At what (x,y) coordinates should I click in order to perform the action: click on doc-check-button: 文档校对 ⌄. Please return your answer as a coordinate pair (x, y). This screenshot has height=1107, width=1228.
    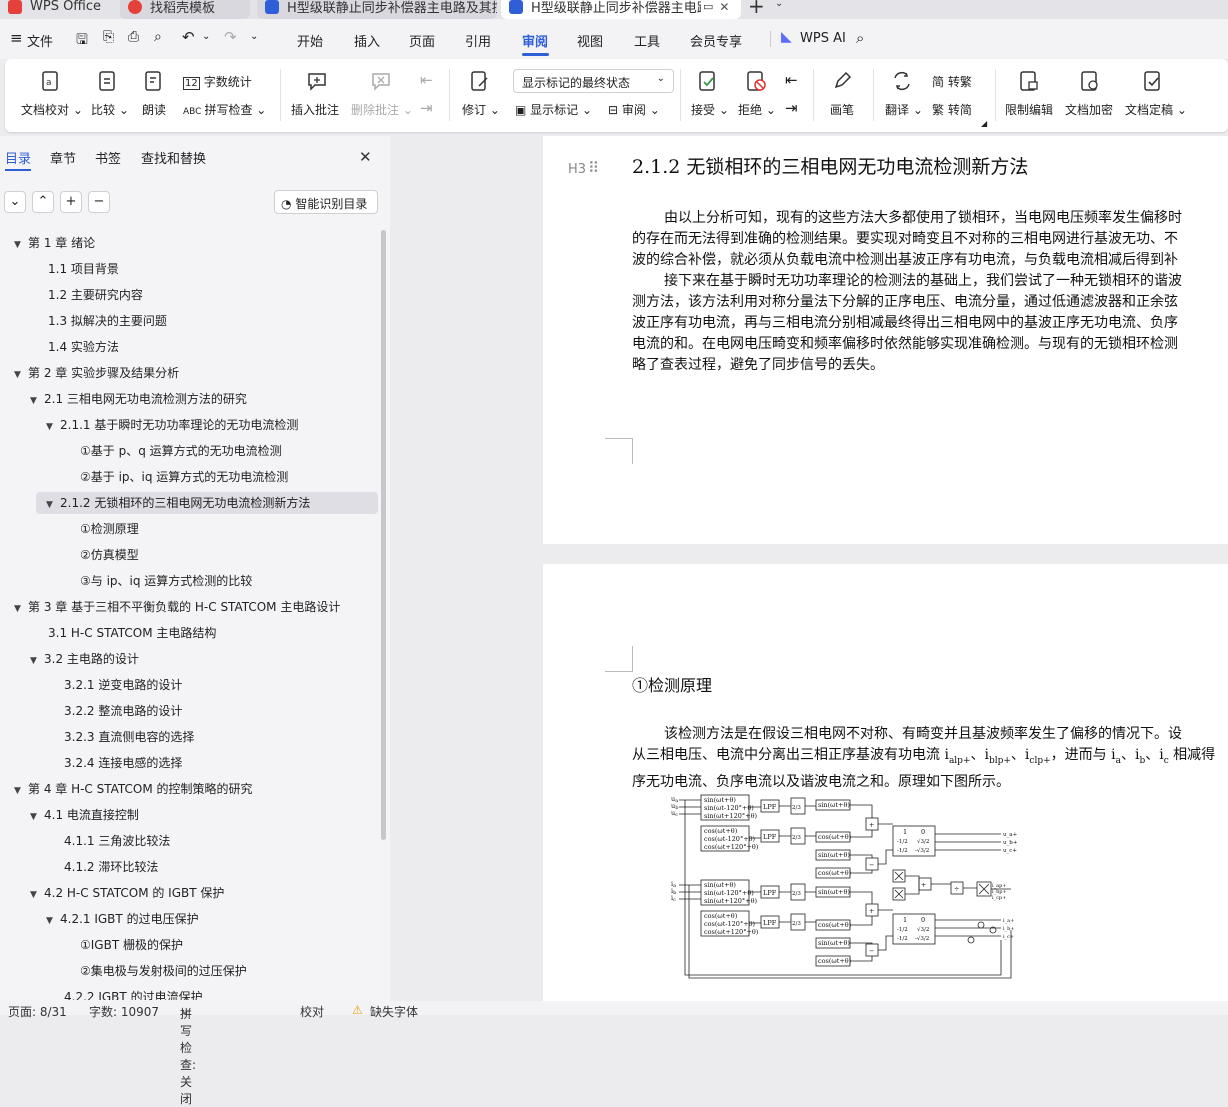
    Looking at the image, I should click on (52, 109).